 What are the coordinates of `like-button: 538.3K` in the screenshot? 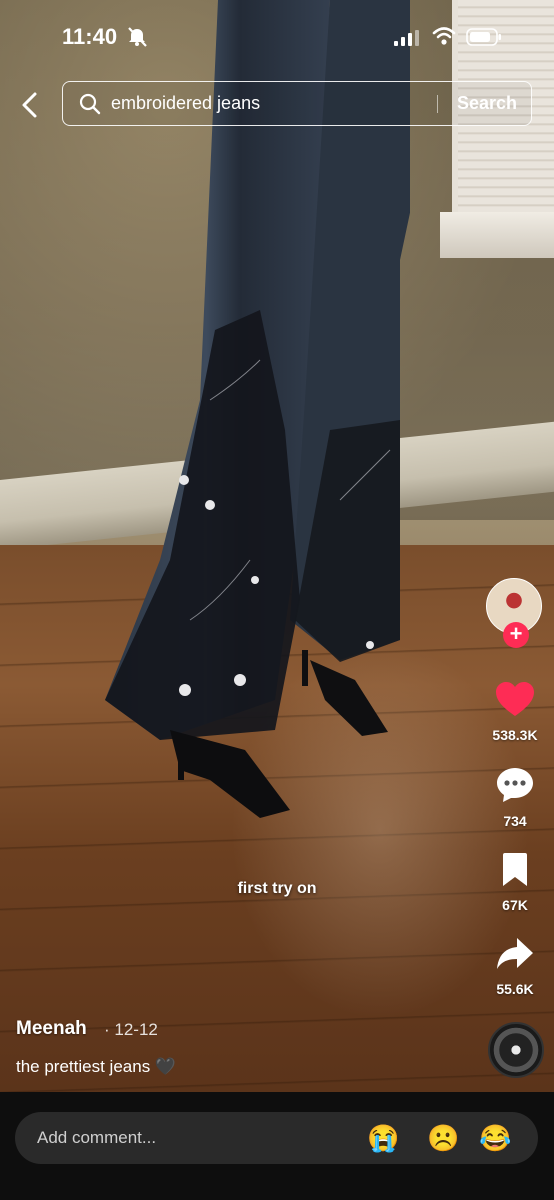 It's located at (515, 711).